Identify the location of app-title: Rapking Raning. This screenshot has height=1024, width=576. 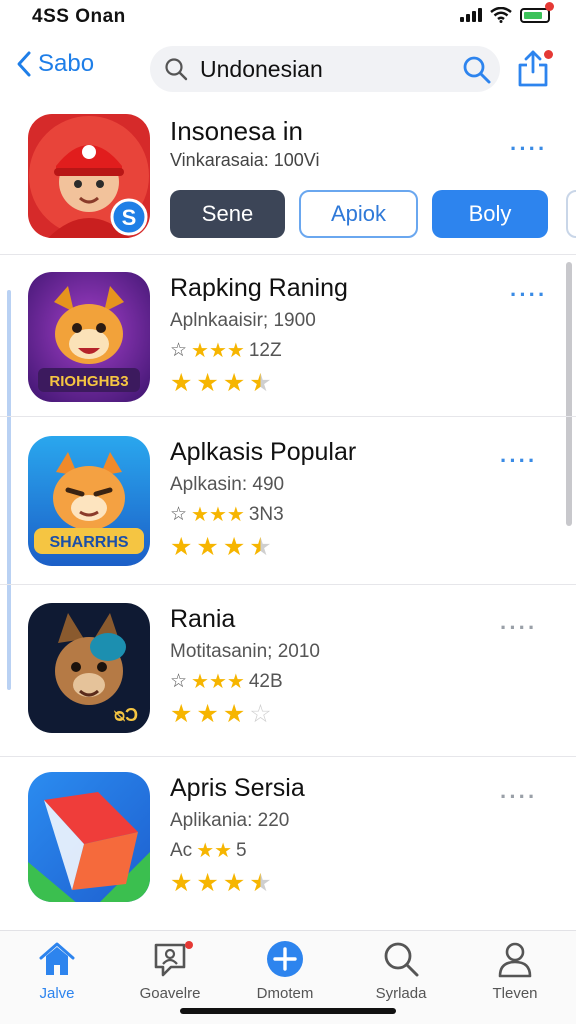
(259, 288).